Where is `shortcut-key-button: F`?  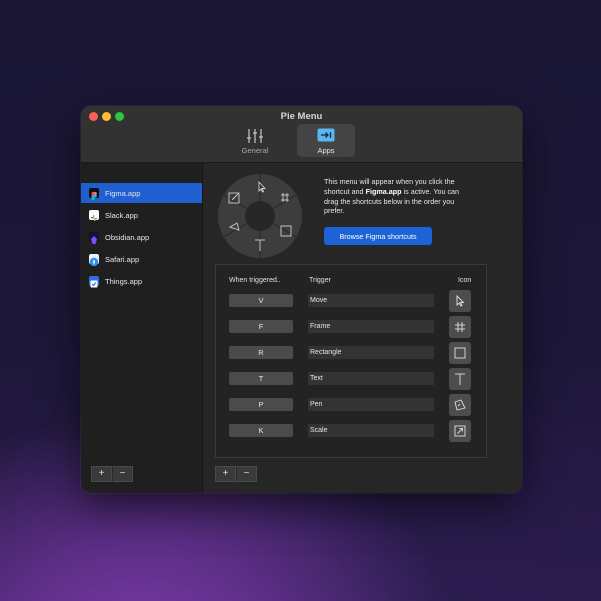 shortcut-key-button: F is located at coordinates (261, 326).